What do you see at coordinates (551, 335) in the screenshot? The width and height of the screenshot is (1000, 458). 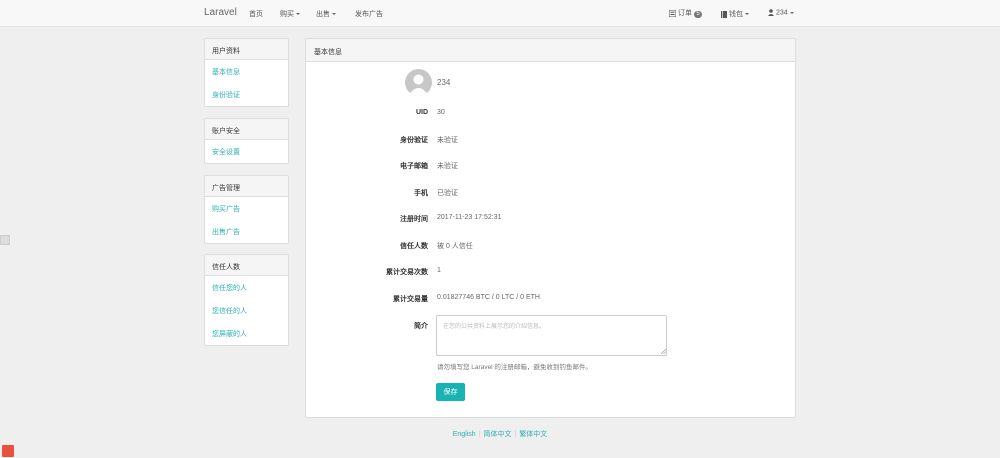 I see `bio-textarea` at bounding box center [551, 335].